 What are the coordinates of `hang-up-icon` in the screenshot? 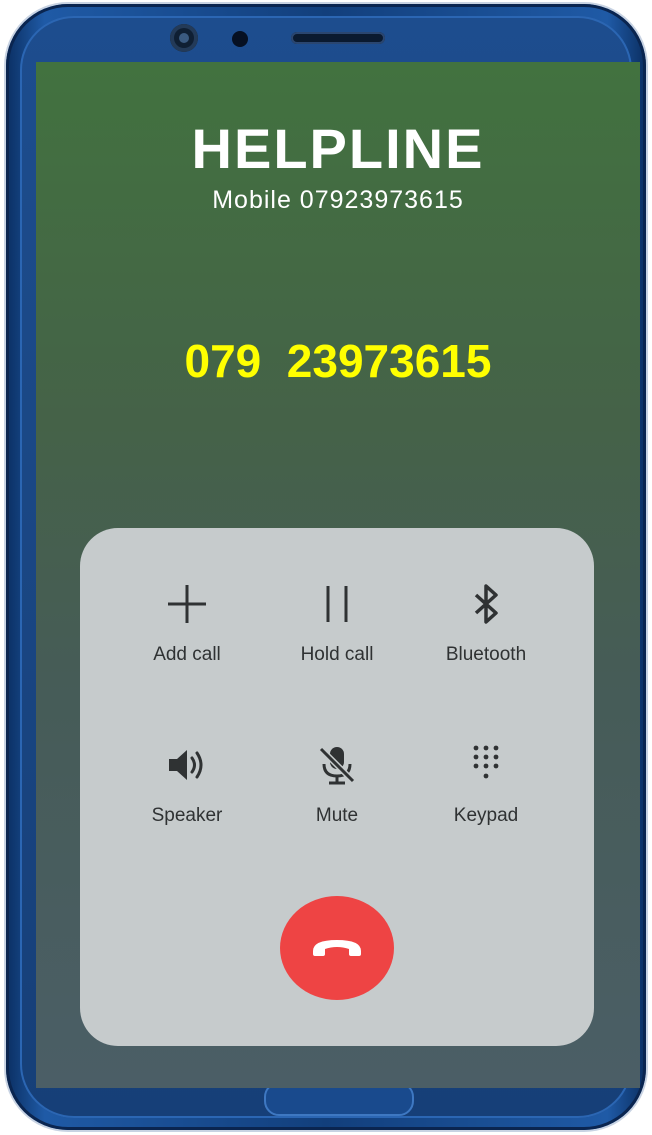 It's located at (337, 948).